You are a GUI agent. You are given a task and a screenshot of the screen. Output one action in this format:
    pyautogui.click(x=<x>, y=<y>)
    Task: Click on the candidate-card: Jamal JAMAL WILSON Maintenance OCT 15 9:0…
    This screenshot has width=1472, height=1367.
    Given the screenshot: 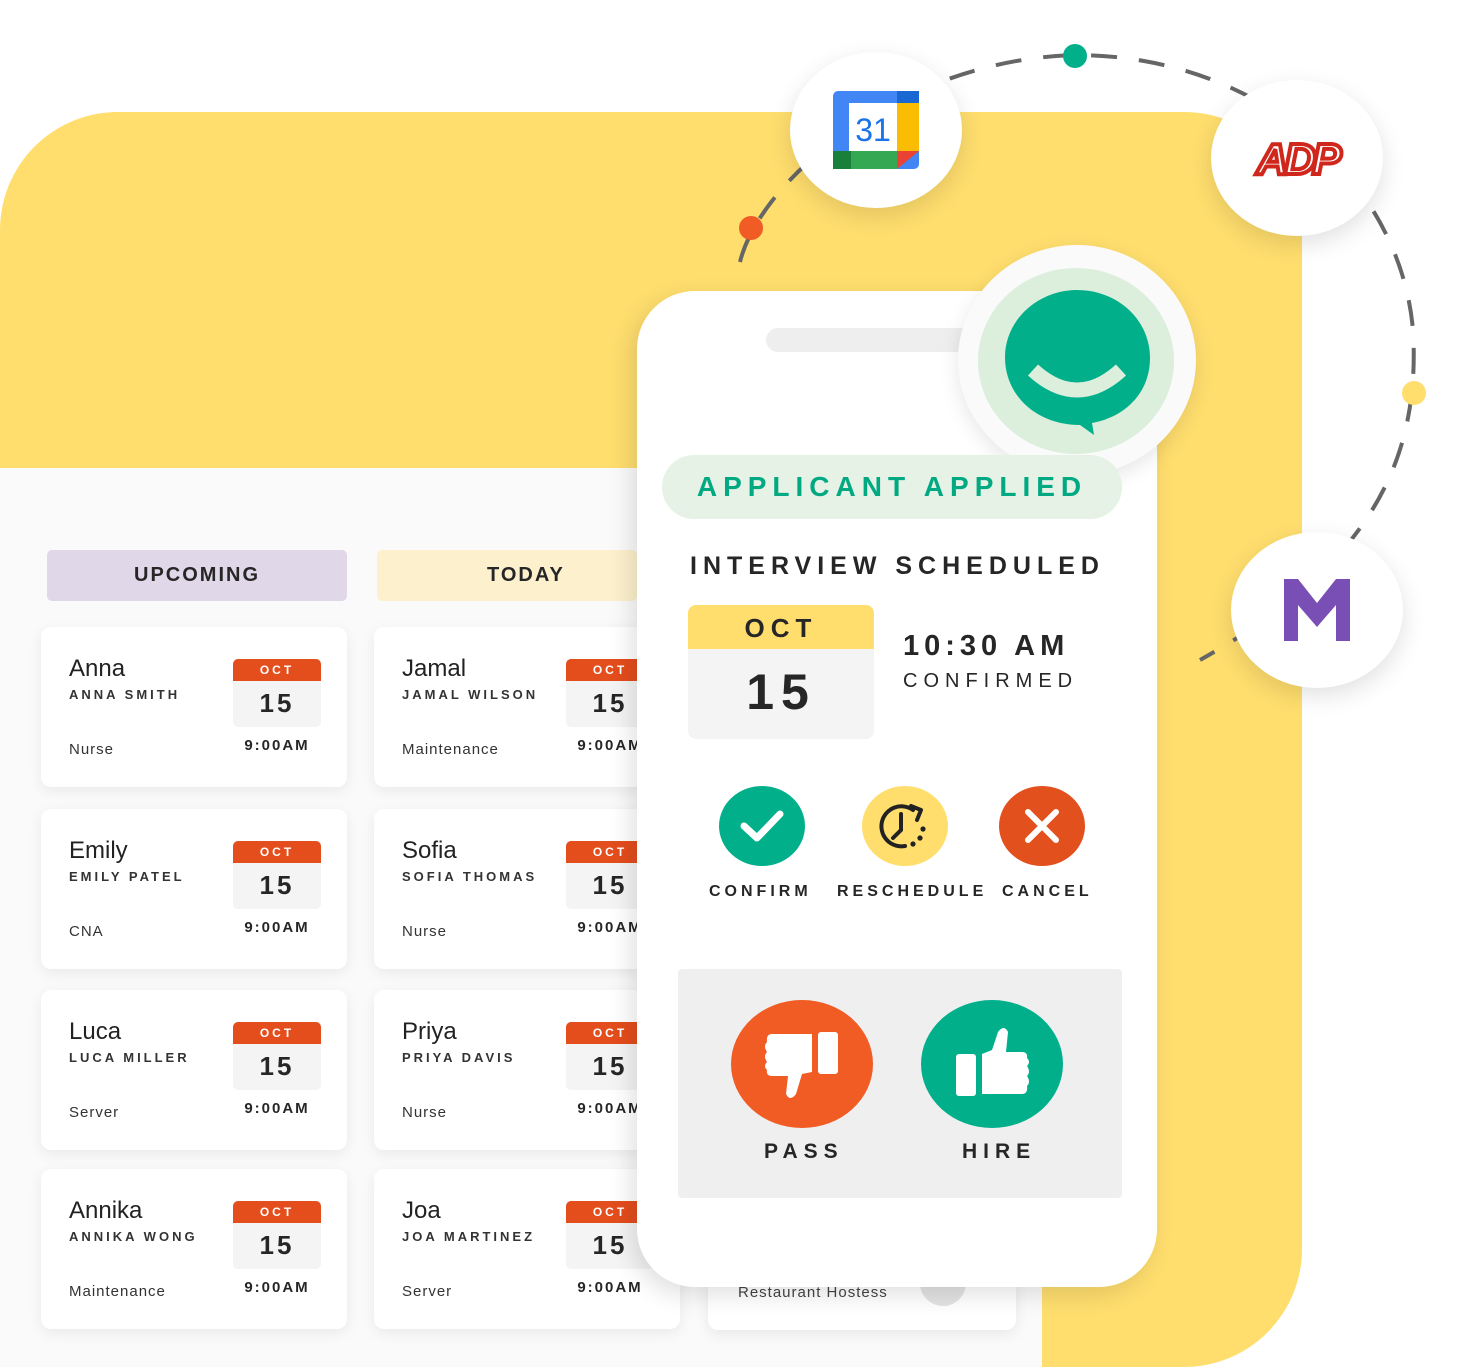 What is the action you would take?
    pyautogui.click(x=527, y=707)
    